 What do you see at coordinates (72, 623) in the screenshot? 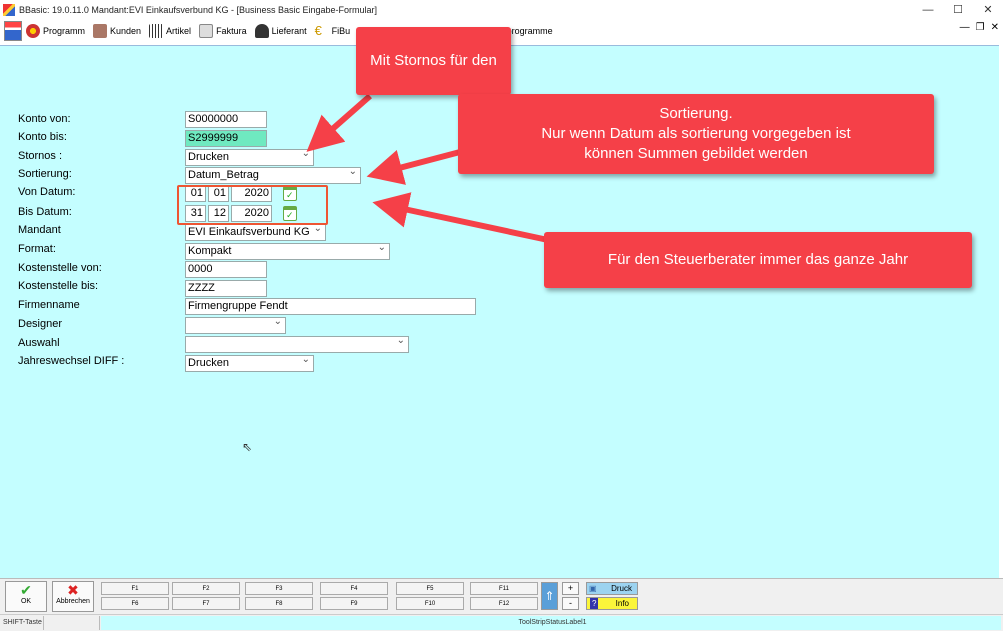
I see `status-empty` at bounding box center [72, 623].